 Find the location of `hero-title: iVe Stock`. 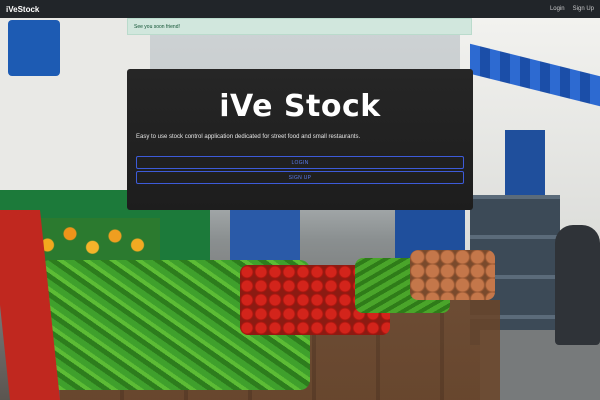

hero-title: iVe Stock is located at coordinates (300, 106).